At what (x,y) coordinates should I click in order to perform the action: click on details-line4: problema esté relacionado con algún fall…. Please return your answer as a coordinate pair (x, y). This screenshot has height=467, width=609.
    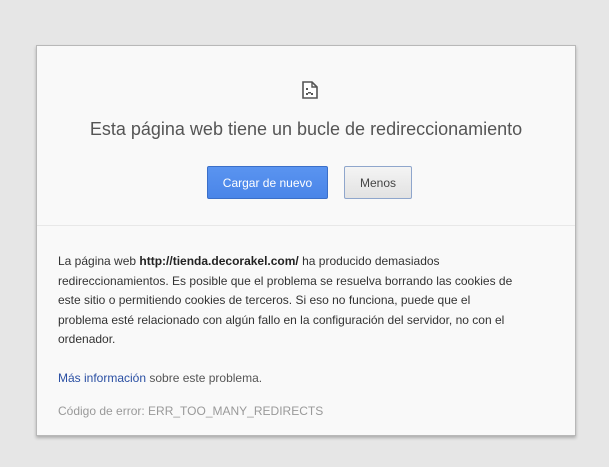
    Looking at the image, I should click on (281, 319).